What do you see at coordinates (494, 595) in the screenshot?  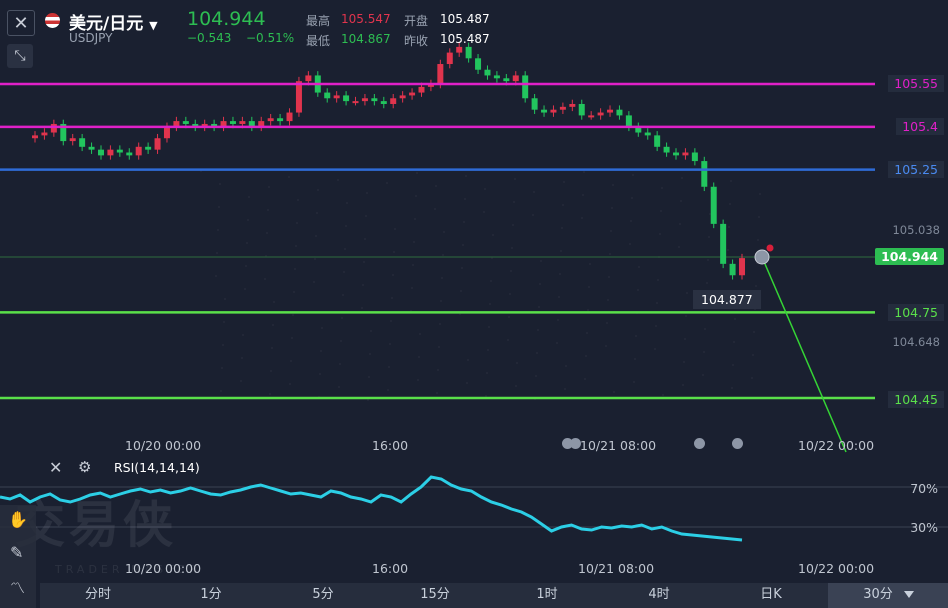 I see `timeframe-bar` at bounding box center [494, 595].